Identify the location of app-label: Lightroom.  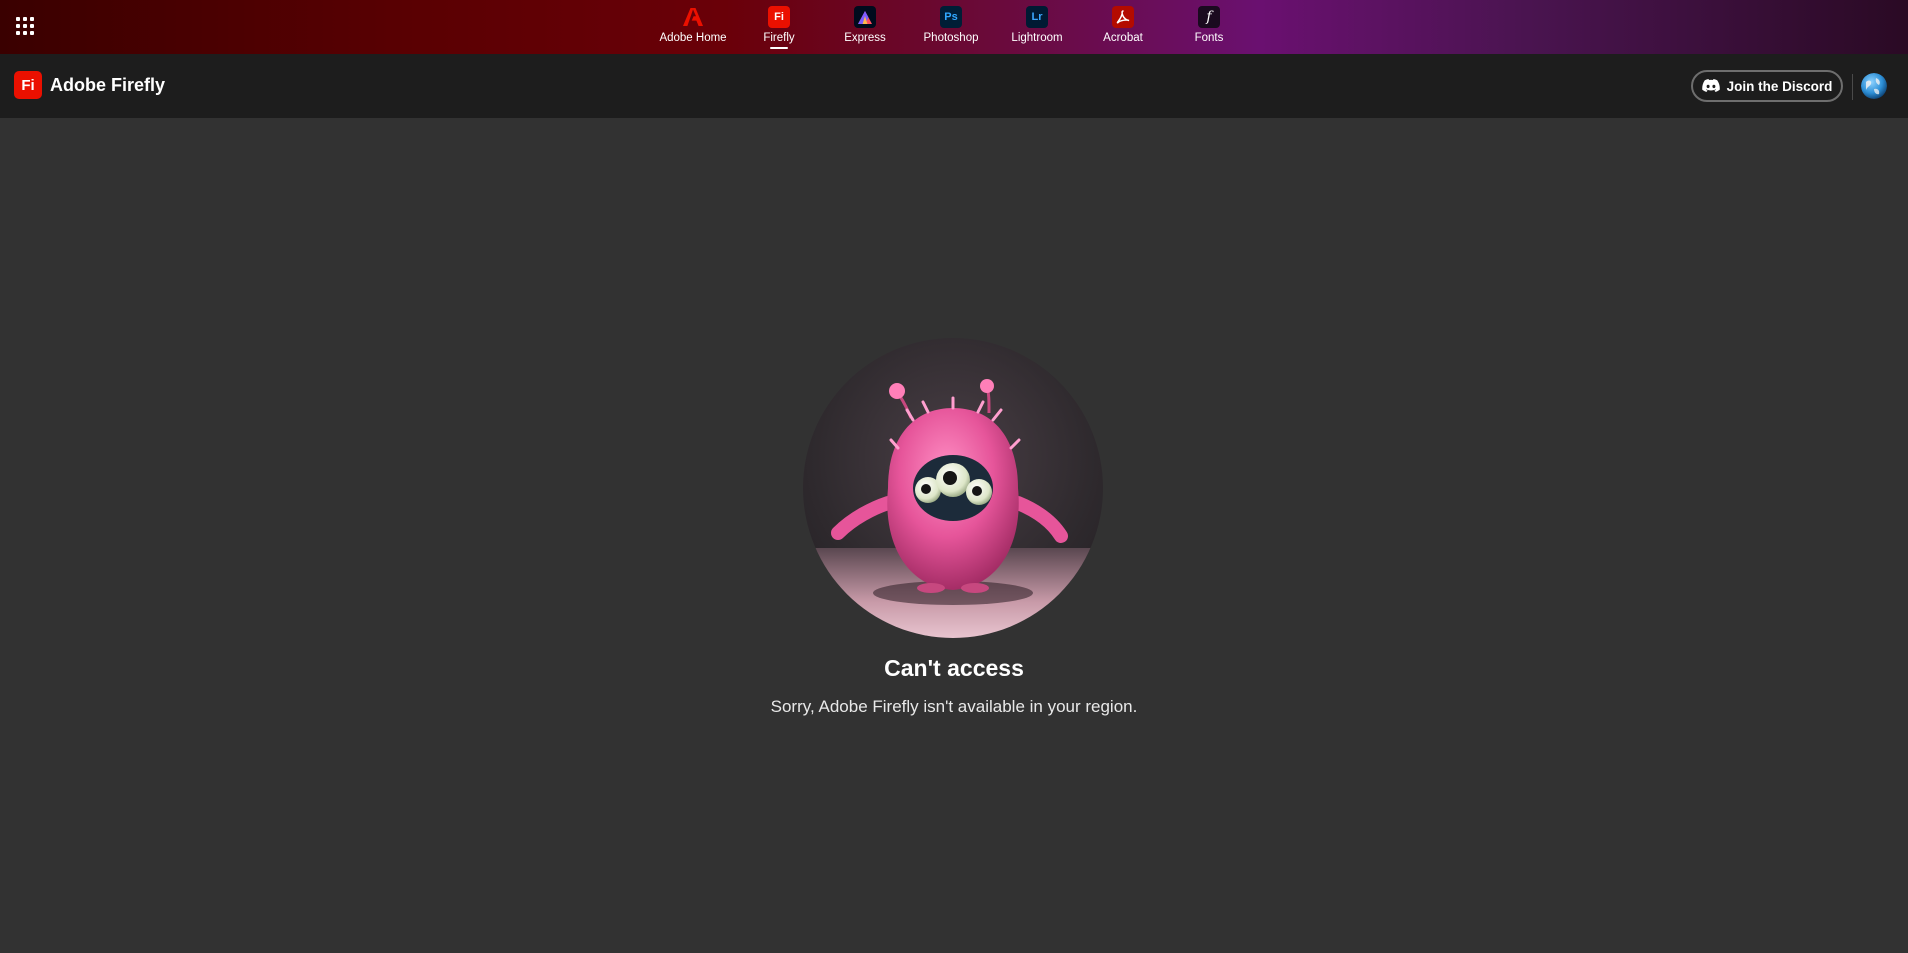
(1037, 38).